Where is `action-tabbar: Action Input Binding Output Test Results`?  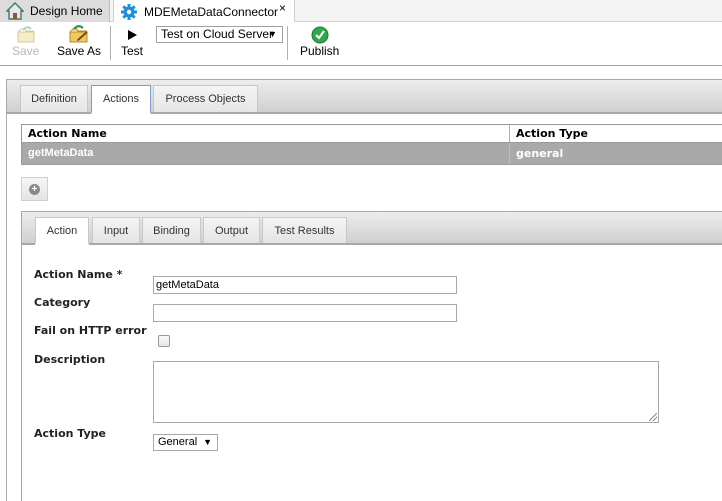 action-tabbar: Action Input Binding Output Test Results is located at coordinates (372, 228).